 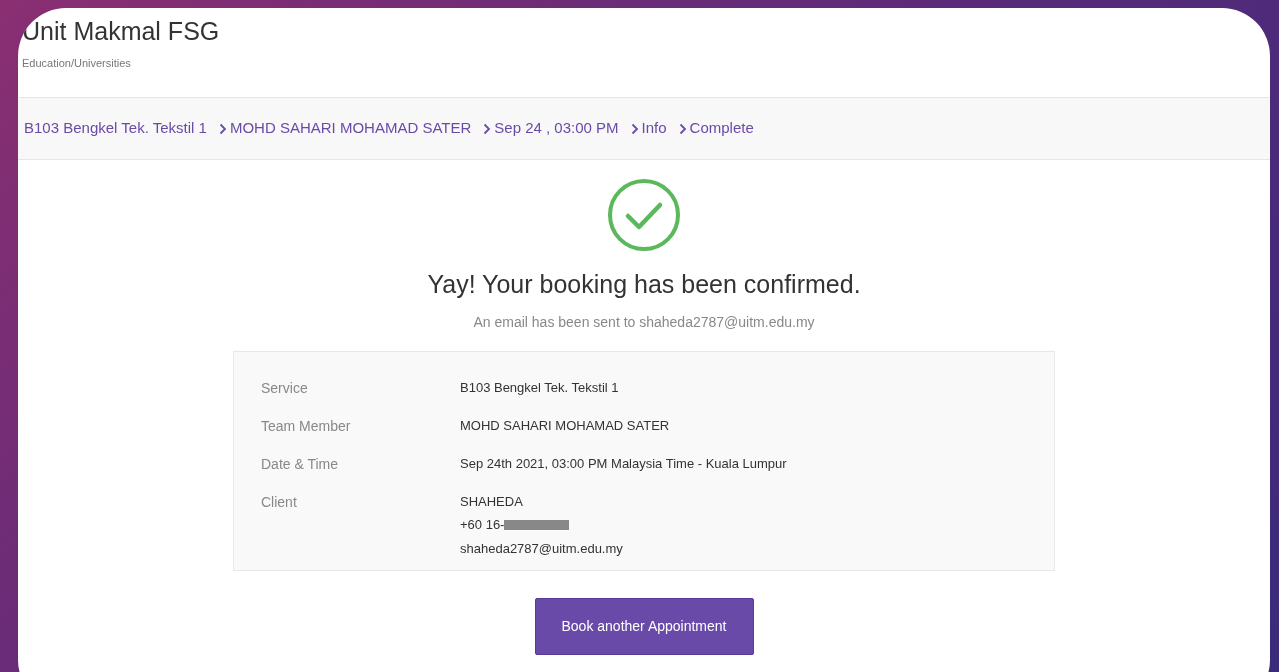 I want to click on detail-value: Sep 24th 2021, 03:00 PM Malaysia Time - Kuala Lumpur, so click(x=623, y=463).